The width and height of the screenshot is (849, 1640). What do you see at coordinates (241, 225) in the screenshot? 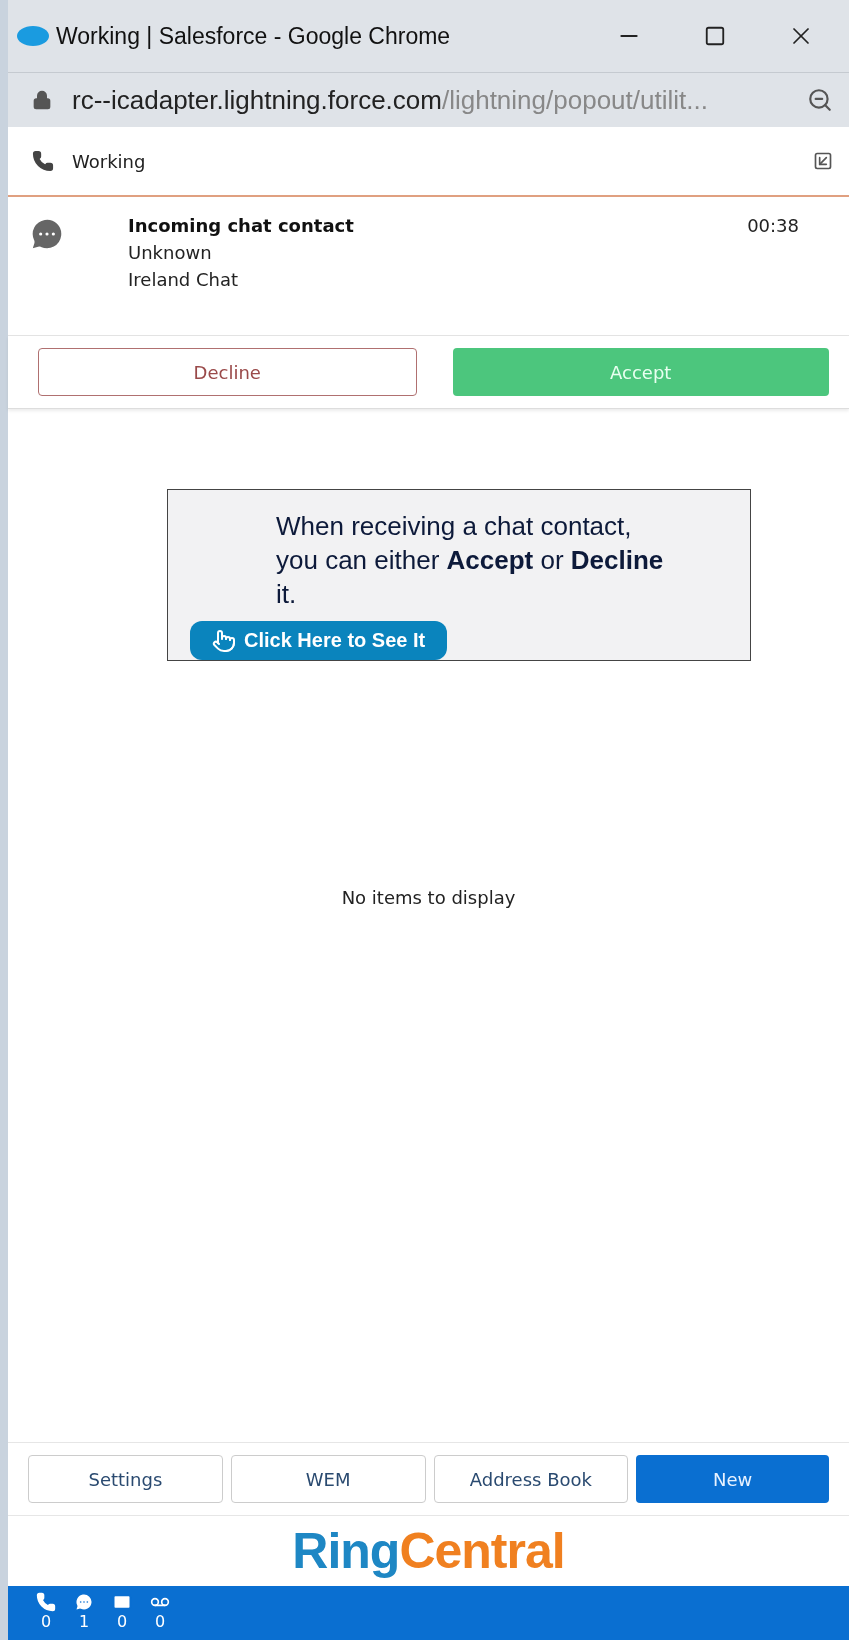
I see `contact-title: Incoming chat contact` at bounding box center [241, 225].